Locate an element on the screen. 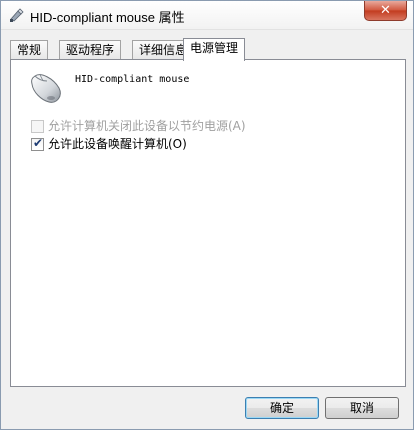  mouse-icon is located at coordinates (46, 88).